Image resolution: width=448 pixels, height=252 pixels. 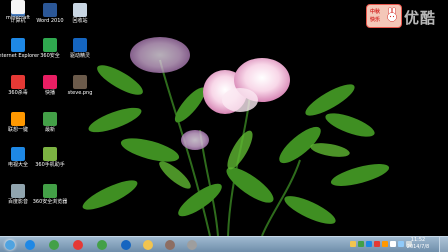 I want to click on desktop-icon: 360安全浏览器, so click(x=50, y=199).